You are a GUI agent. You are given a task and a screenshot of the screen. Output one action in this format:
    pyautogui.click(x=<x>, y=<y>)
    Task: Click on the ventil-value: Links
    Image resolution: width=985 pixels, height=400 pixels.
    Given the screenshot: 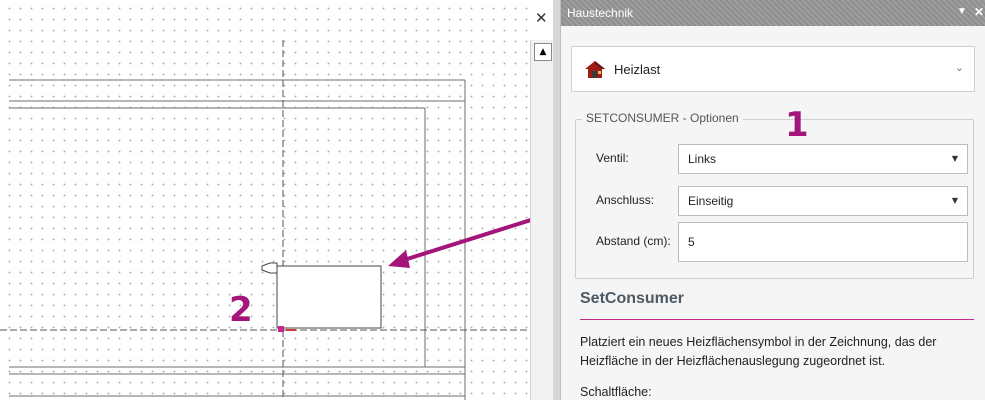 What is the action you would take?
    pyautogui.click(x=702, y=159)
    